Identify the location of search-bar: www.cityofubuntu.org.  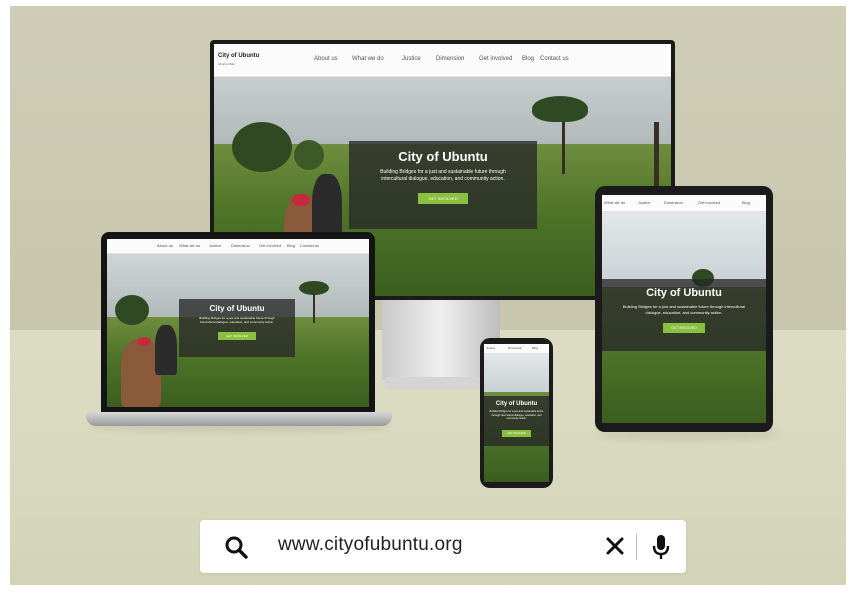
(443, 546).